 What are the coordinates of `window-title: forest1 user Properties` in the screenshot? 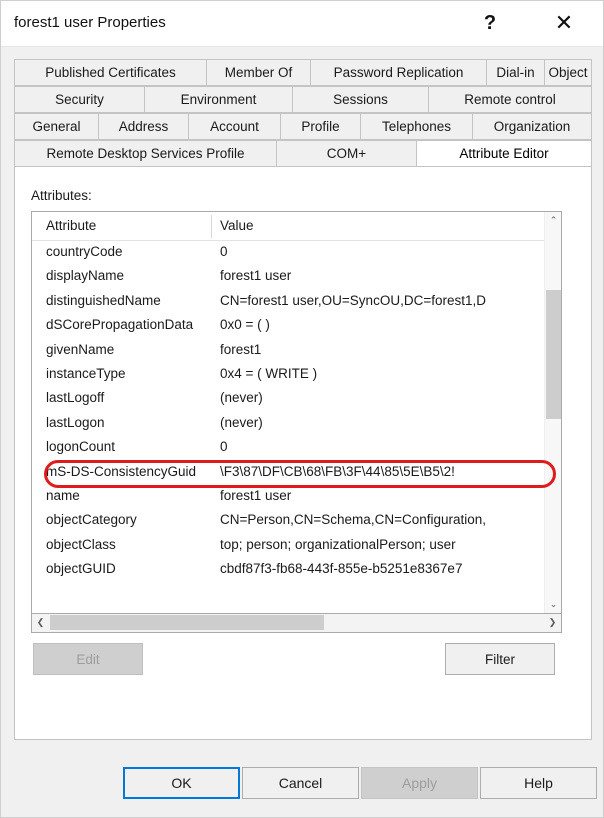 It's located at (90, 22).